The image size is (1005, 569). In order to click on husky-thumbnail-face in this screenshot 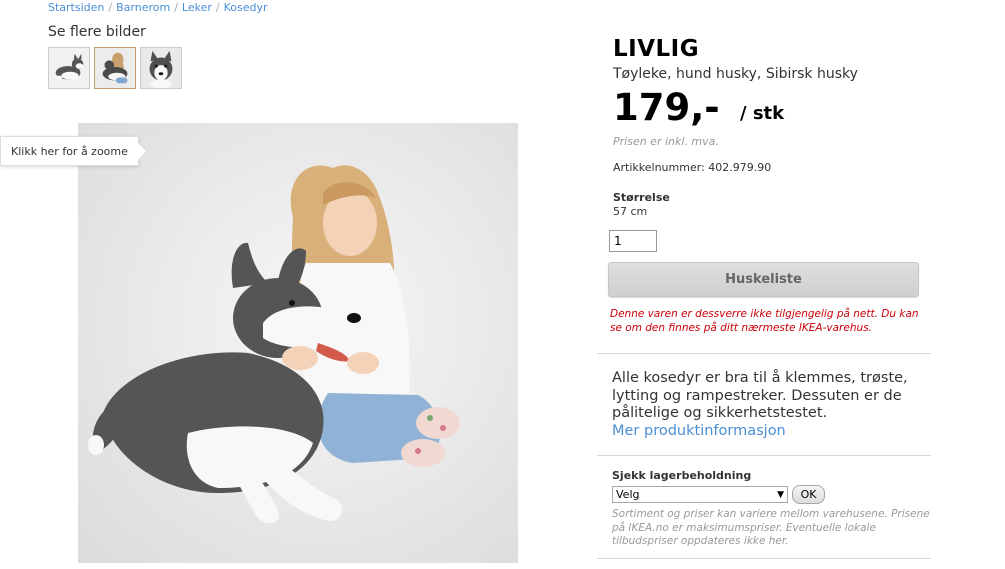, I will do `click(161, 68)`.